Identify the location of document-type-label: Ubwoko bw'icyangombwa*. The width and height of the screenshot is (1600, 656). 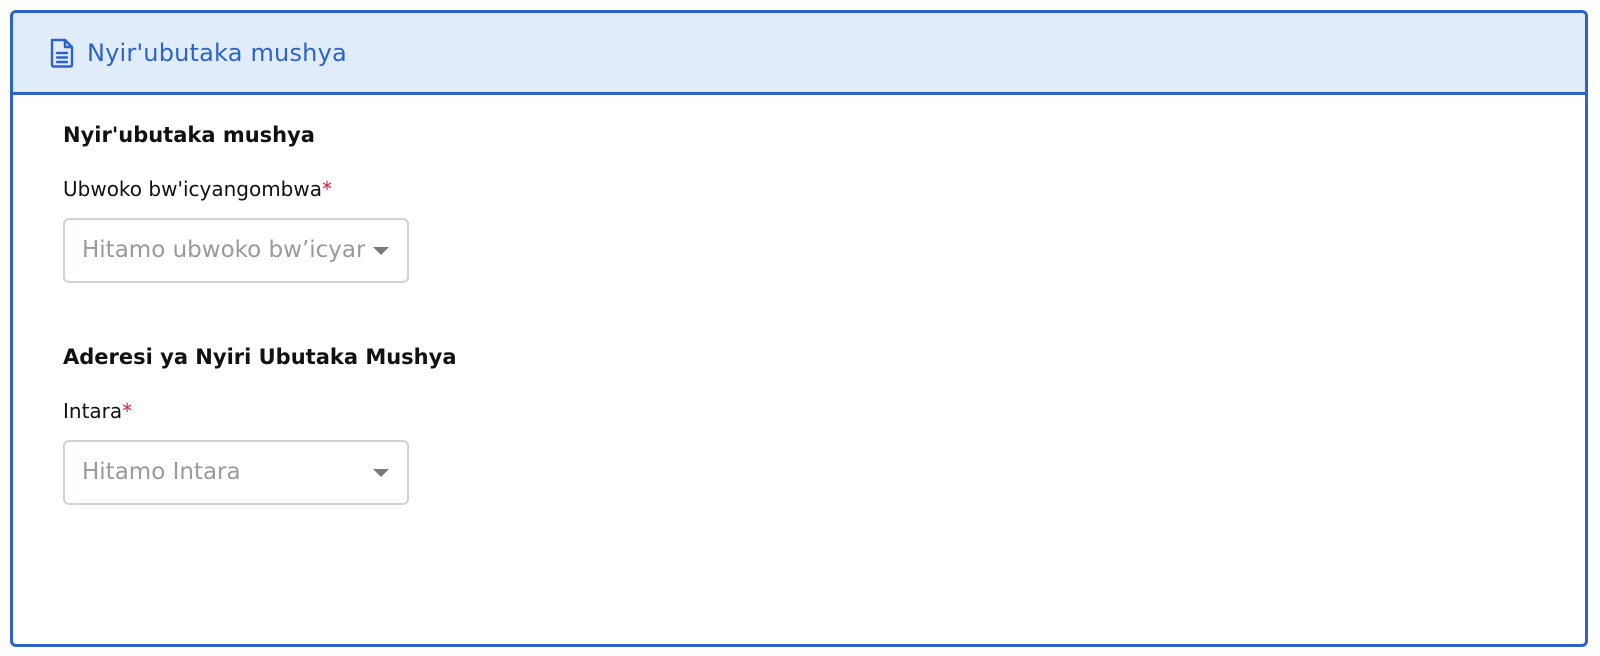
(824, 189).